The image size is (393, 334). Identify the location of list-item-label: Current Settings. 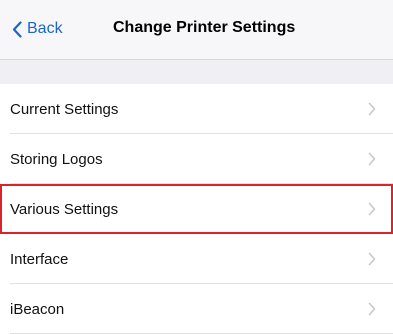
(64, 109).